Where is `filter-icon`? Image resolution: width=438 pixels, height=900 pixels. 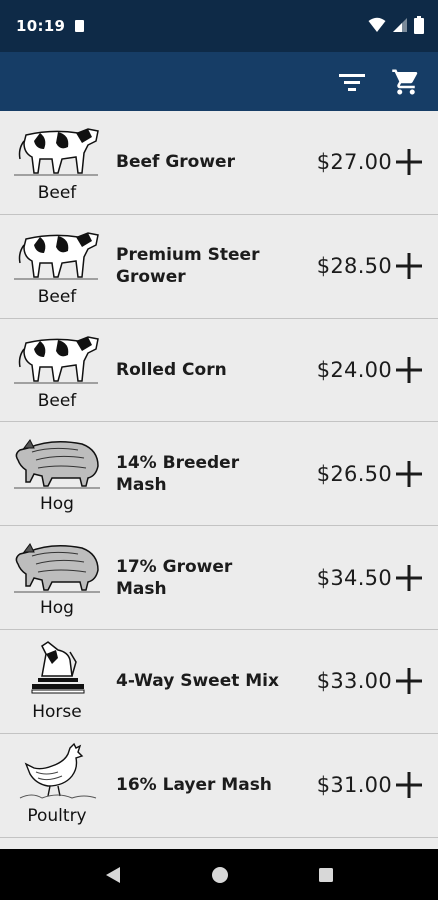
filter-icon is located at coordinates (352, 82).